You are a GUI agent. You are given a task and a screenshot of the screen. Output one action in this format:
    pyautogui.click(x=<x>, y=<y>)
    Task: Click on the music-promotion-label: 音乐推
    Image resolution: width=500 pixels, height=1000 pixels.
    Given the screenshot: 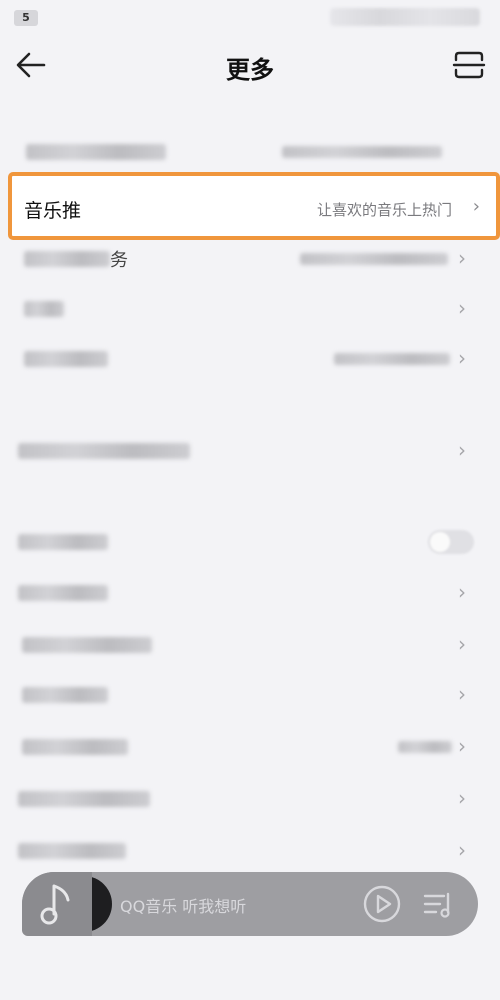 What is the action you would take?
    pyautogui.click(x=53, y=211)
    